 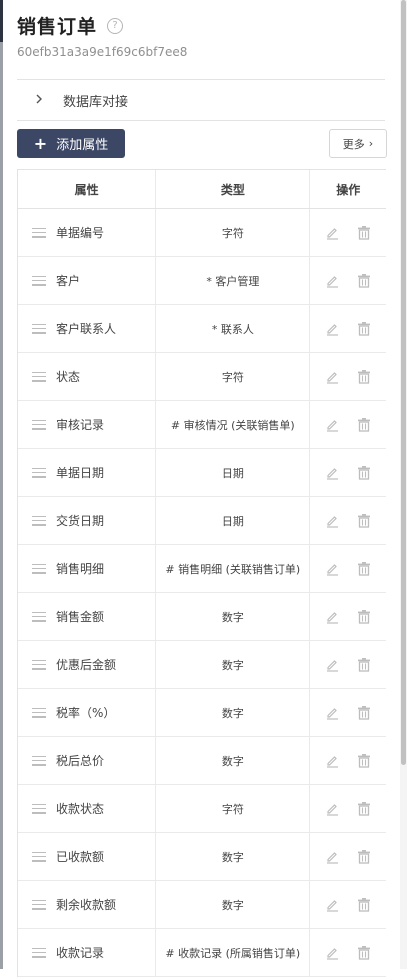 I want to click on database-connect-label: 数据库对接, so click(x=96, y=102).